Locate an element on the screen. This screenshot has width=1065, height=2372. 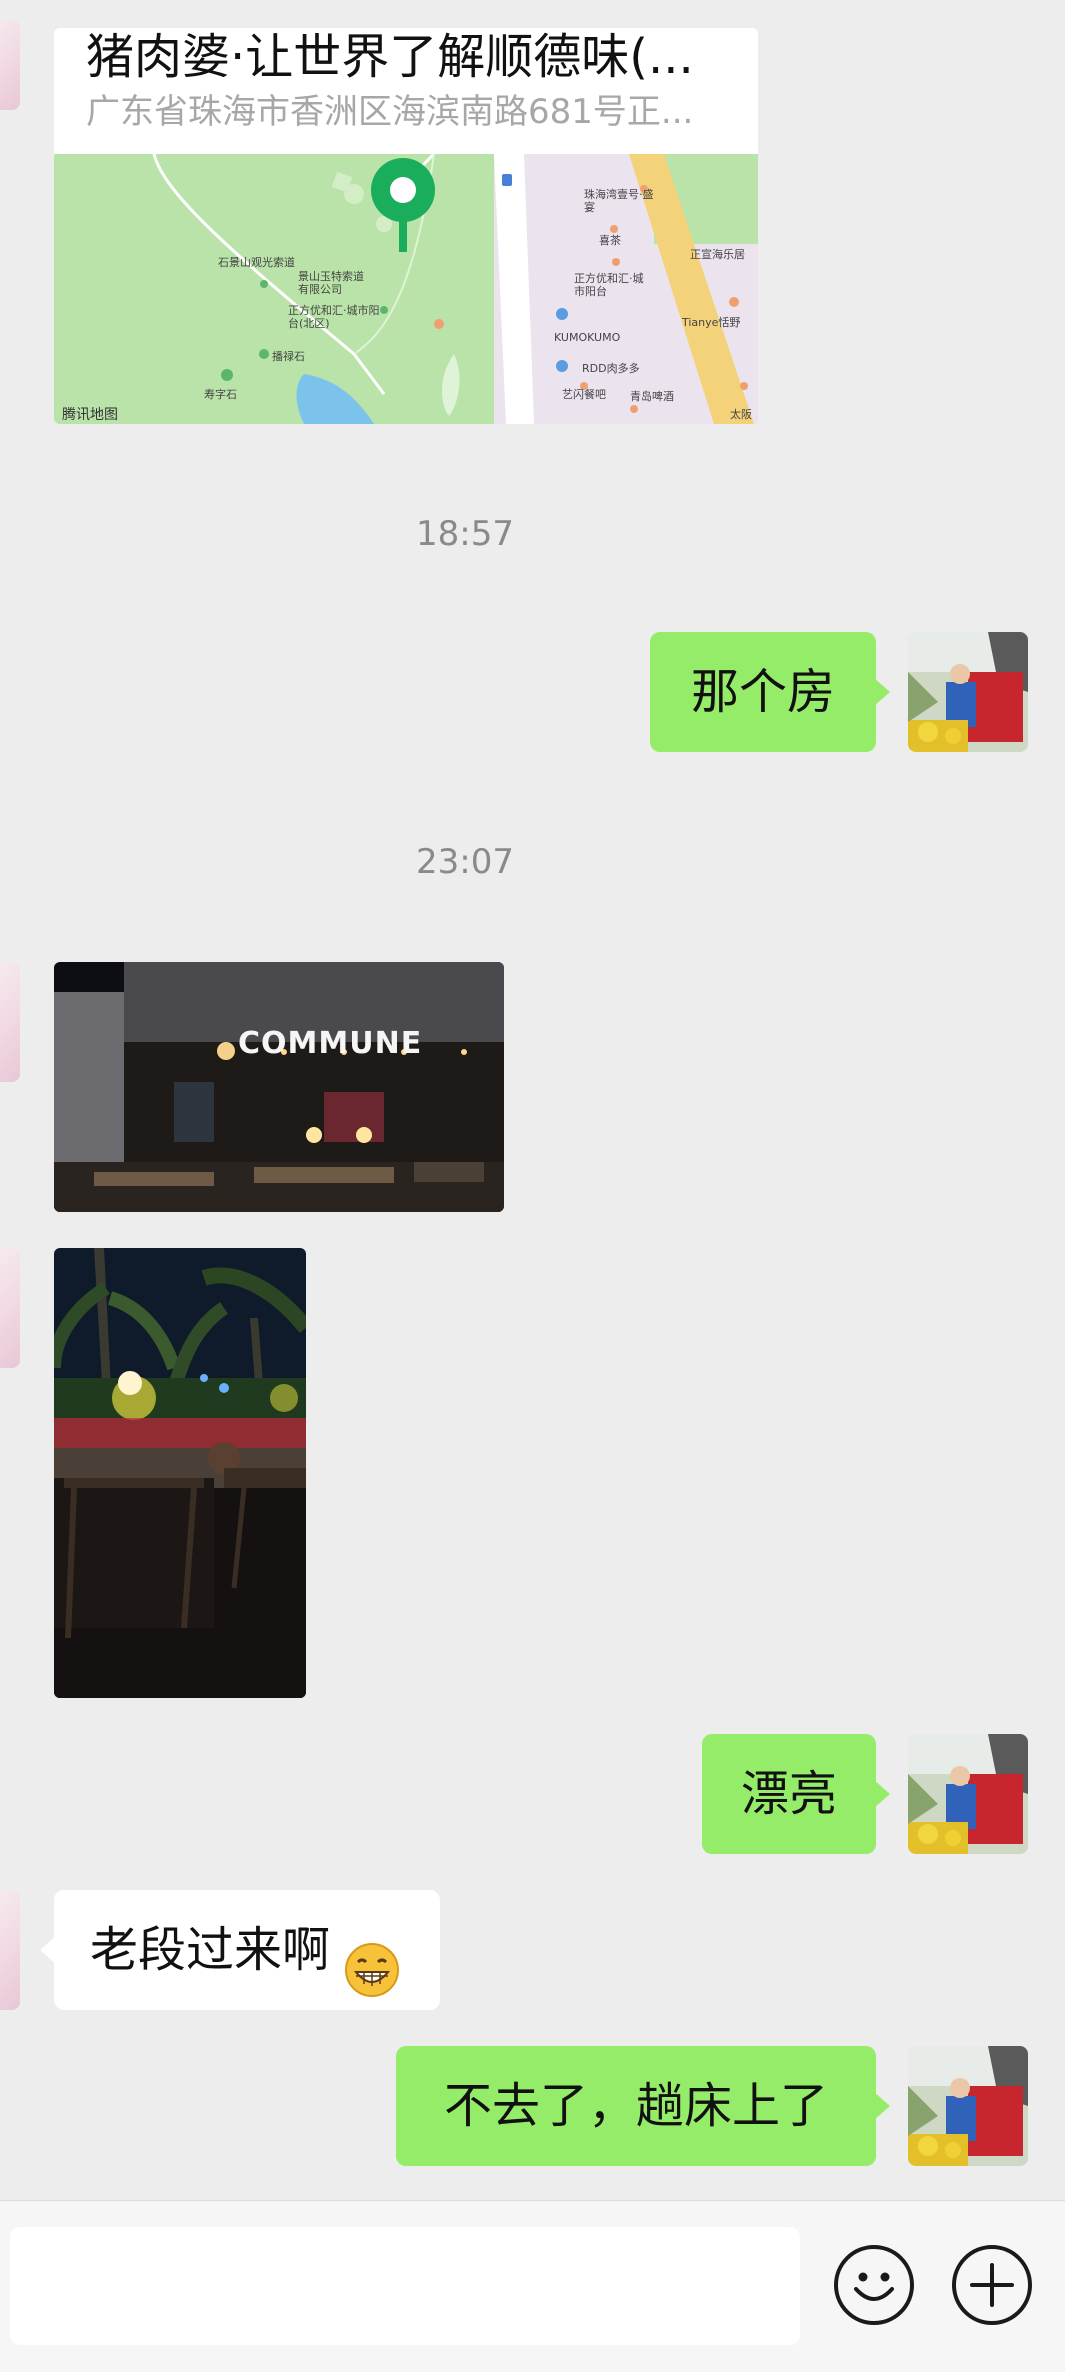
plus-icon is located at coordinates (992, 2285).